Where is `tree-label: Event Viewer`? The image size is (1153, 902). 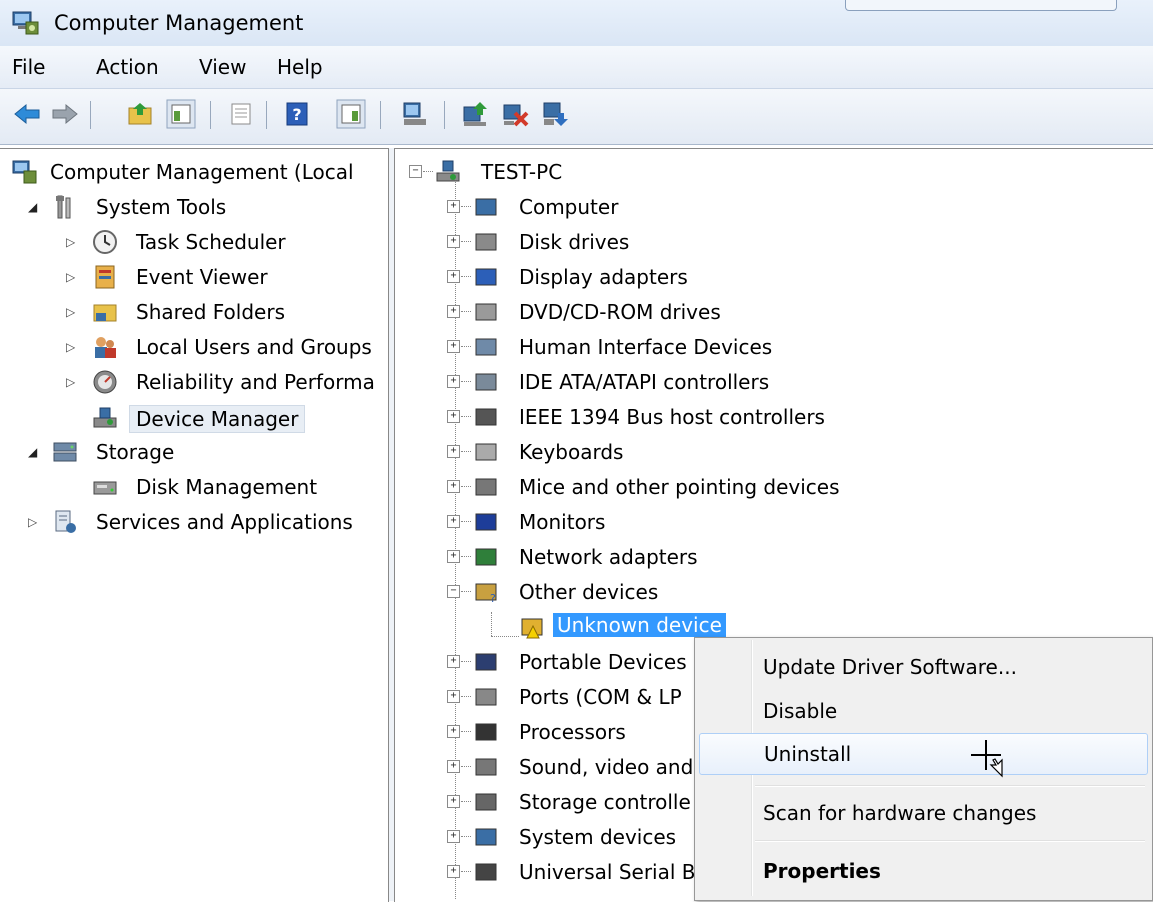
tree-label: Event Viewer is located at coordinates (202, 277).